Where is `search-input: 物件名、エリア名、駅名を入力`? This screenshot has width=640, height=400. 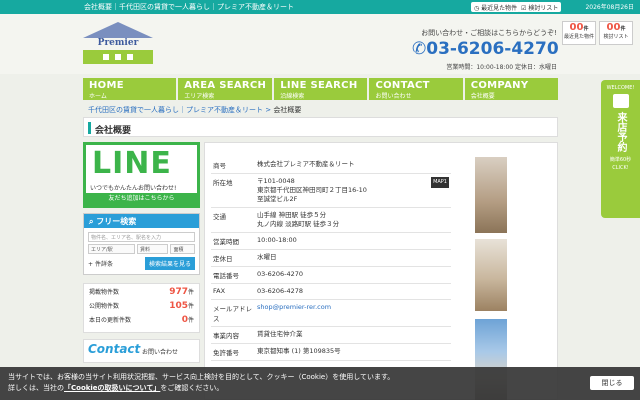 search-input: 物件名、エリア名、駅名を入力 is located at coordinates (141, 237).